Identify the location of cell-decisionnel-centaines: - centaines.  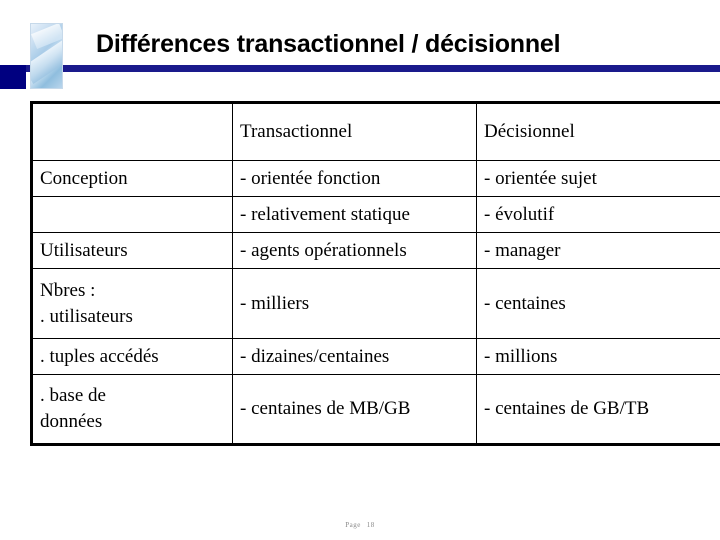
(598, 303).